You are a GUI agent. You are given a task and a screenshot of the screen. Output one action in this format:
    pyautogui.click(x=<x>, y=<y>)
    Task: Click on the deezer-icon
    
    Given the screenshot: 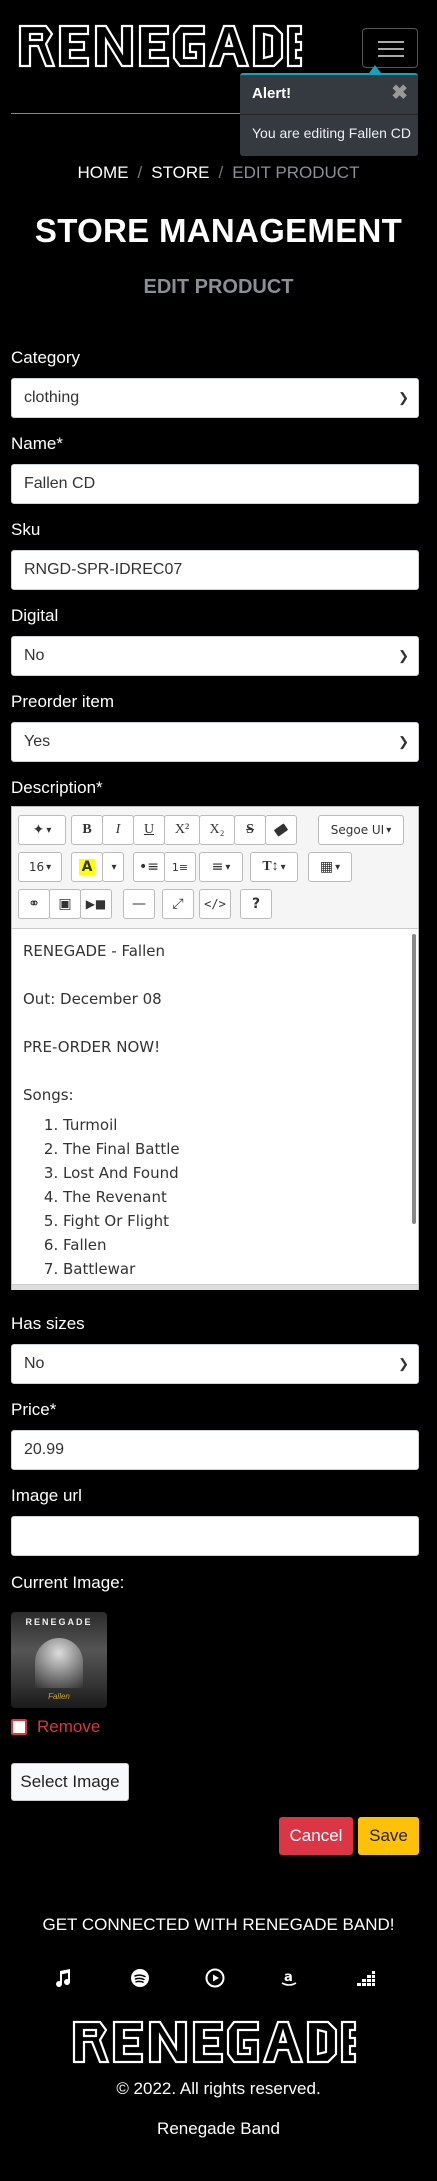 What is the action you would take?
    pyautogui.click(x=366, y=1978)
    